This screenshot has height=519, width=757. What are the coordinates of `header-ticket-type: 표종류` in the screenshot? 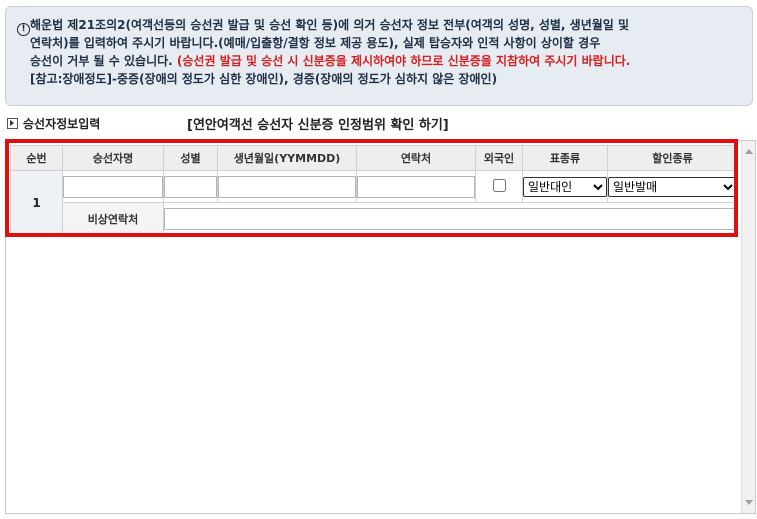 It's located at (565, 158).